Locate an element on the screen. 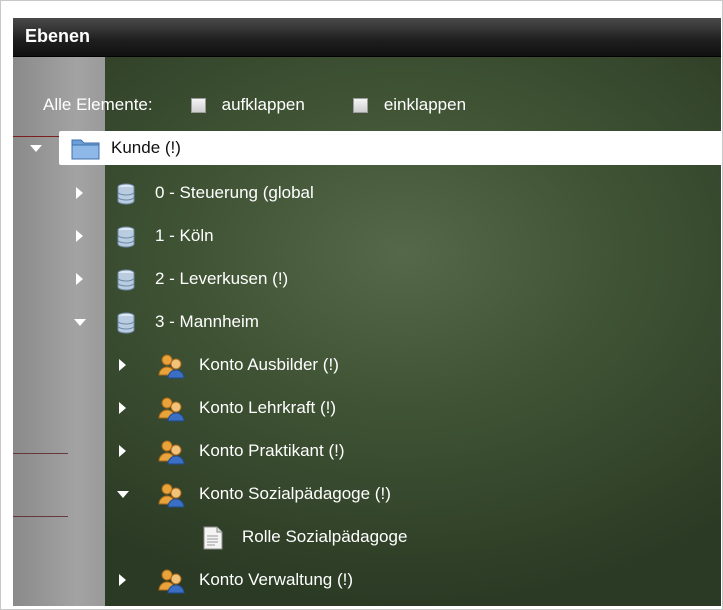 This screenshot has height=610, width=723. all-elements-label: Alle Elemente: is located at coordinates (98, 104).